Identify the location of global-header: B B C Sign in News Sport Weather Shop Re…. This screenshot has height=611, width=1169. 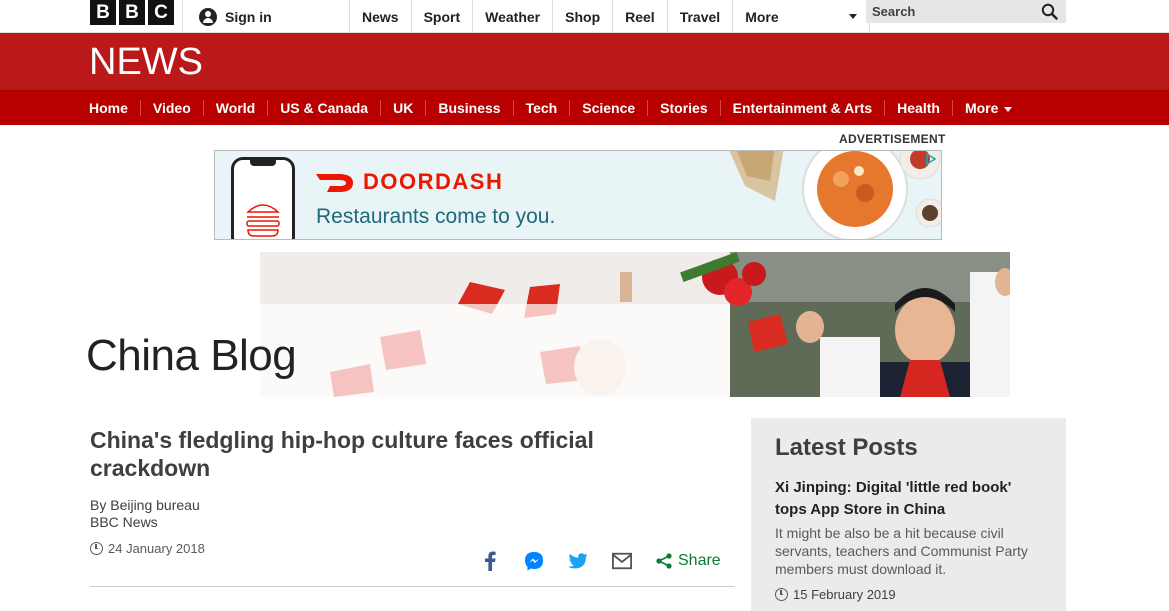
(584, 16).